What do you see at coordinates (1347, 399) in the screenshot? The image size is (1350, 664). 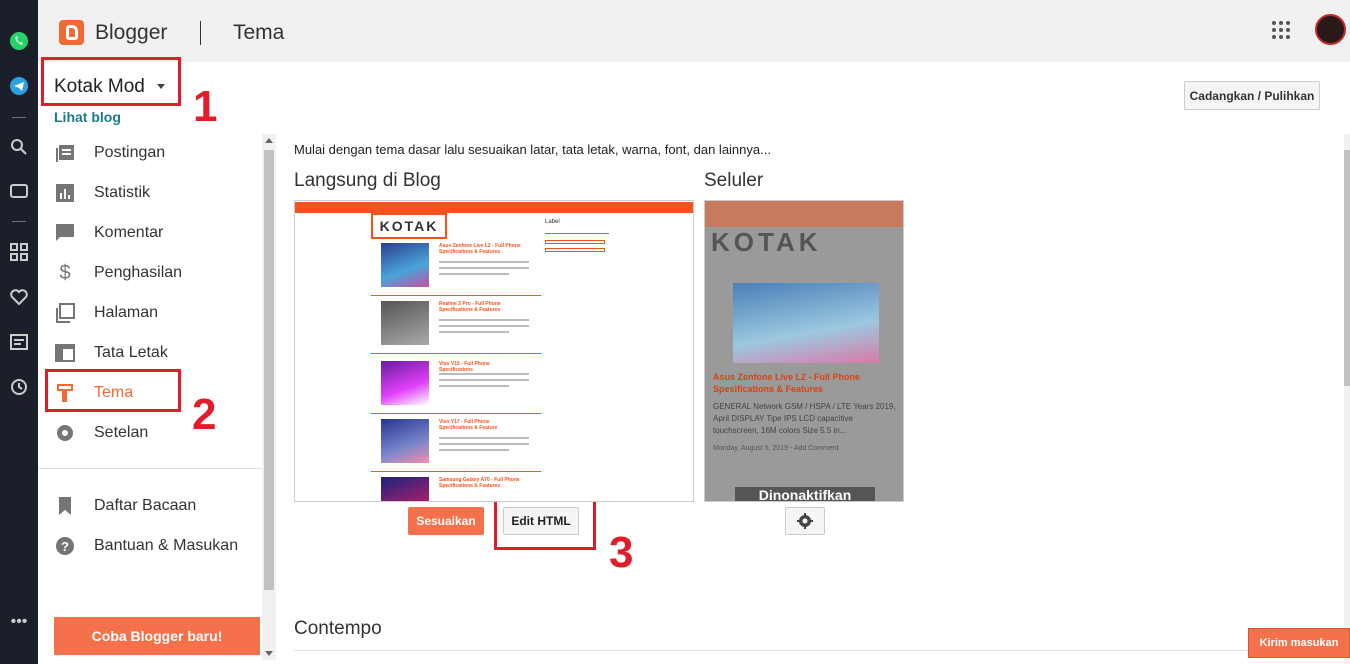 I see `main-scrollbar` at bounding box center [1347, 399].